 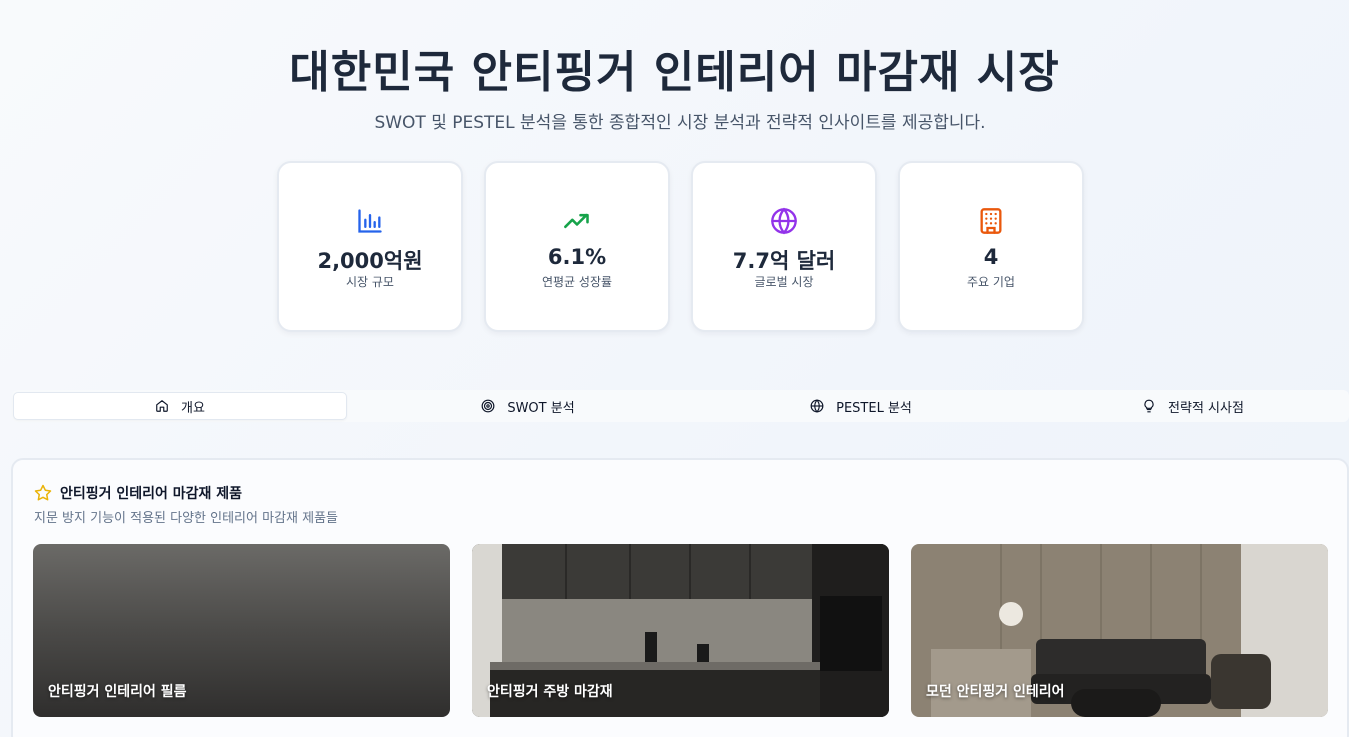 I want to click on tab-list: 개요 SWOT 분석 PESTEL 분석 전략적 시사점, so click(x=680, y=406).